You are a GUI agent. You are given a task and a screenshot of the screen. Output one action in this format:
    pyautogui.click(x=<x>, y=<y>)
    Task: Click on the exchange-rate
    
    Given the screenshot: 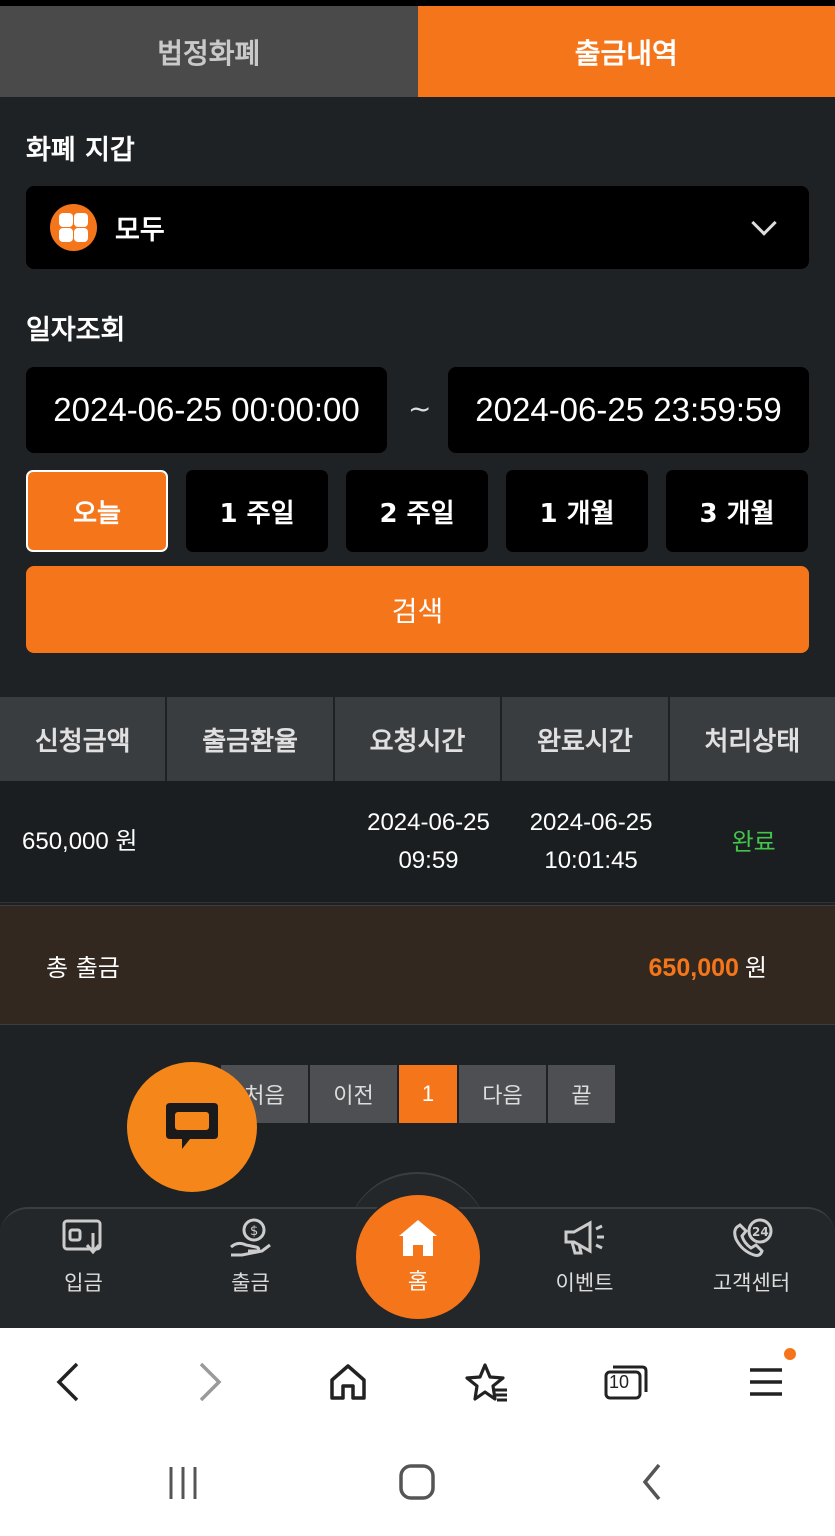 What is the action you would take?
    pyautogui.click(x=266, y=841)
    